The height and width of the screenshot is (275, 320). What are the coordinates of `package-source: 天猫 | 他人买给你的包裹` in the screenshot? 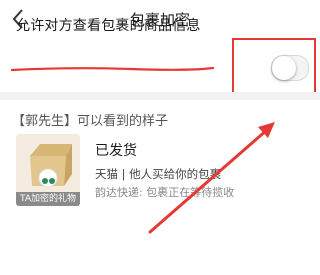 It's located at (158, 174).